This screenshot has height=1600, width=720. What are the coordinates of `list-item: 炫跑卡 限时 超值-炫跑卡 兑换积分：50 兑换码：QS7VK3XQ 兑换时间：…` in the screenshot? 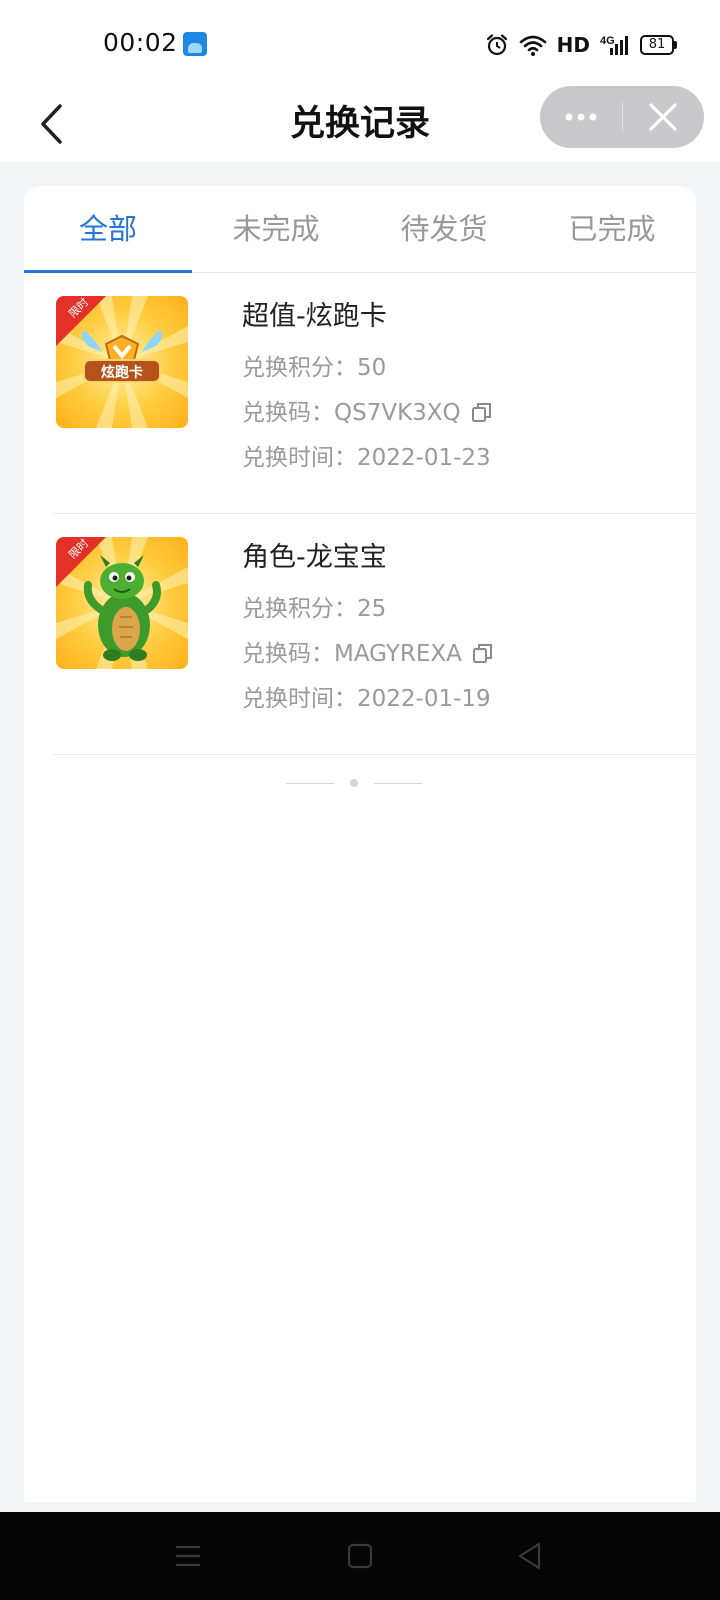 It's located at (375, 393).